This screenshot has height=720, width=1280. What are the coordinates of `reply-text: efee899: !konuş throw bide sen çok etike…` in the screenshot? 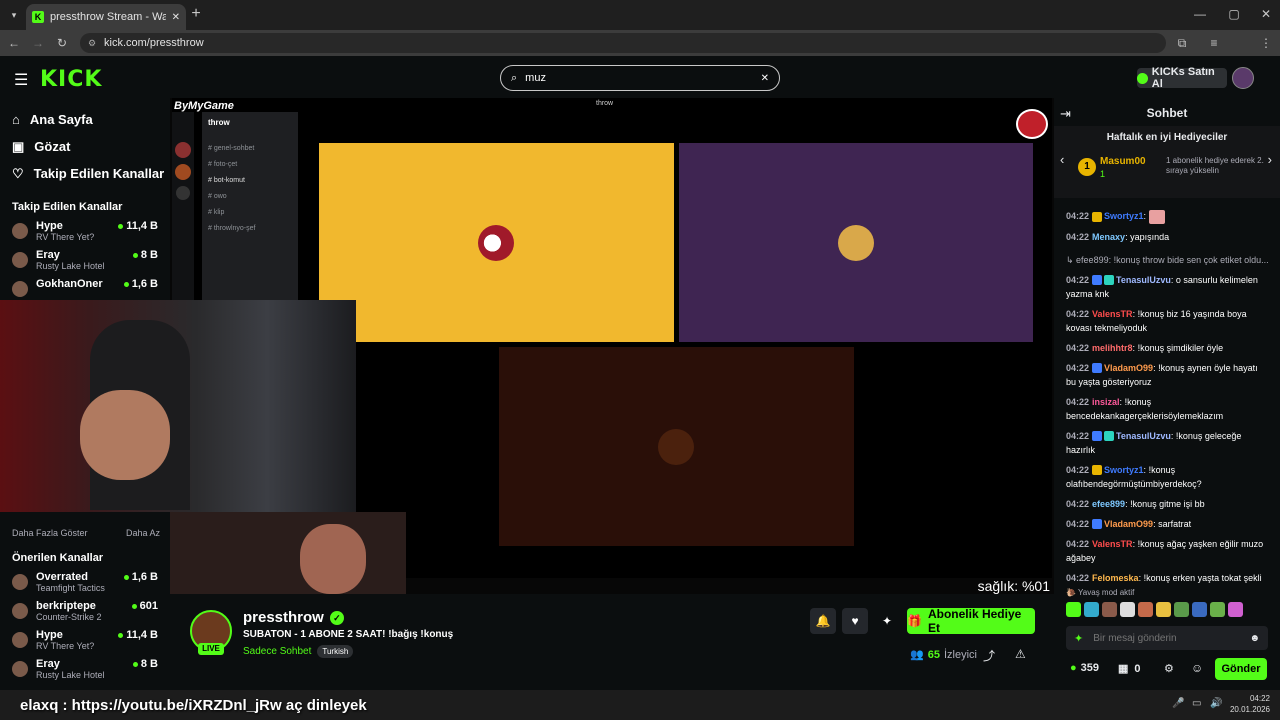 It's located at (1172, 259).